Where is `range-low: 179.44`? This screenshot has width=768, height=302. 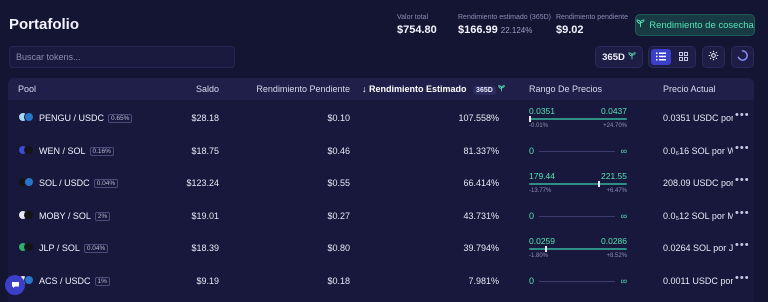
range-low: 179.44 is located at coordinates (542, 176).